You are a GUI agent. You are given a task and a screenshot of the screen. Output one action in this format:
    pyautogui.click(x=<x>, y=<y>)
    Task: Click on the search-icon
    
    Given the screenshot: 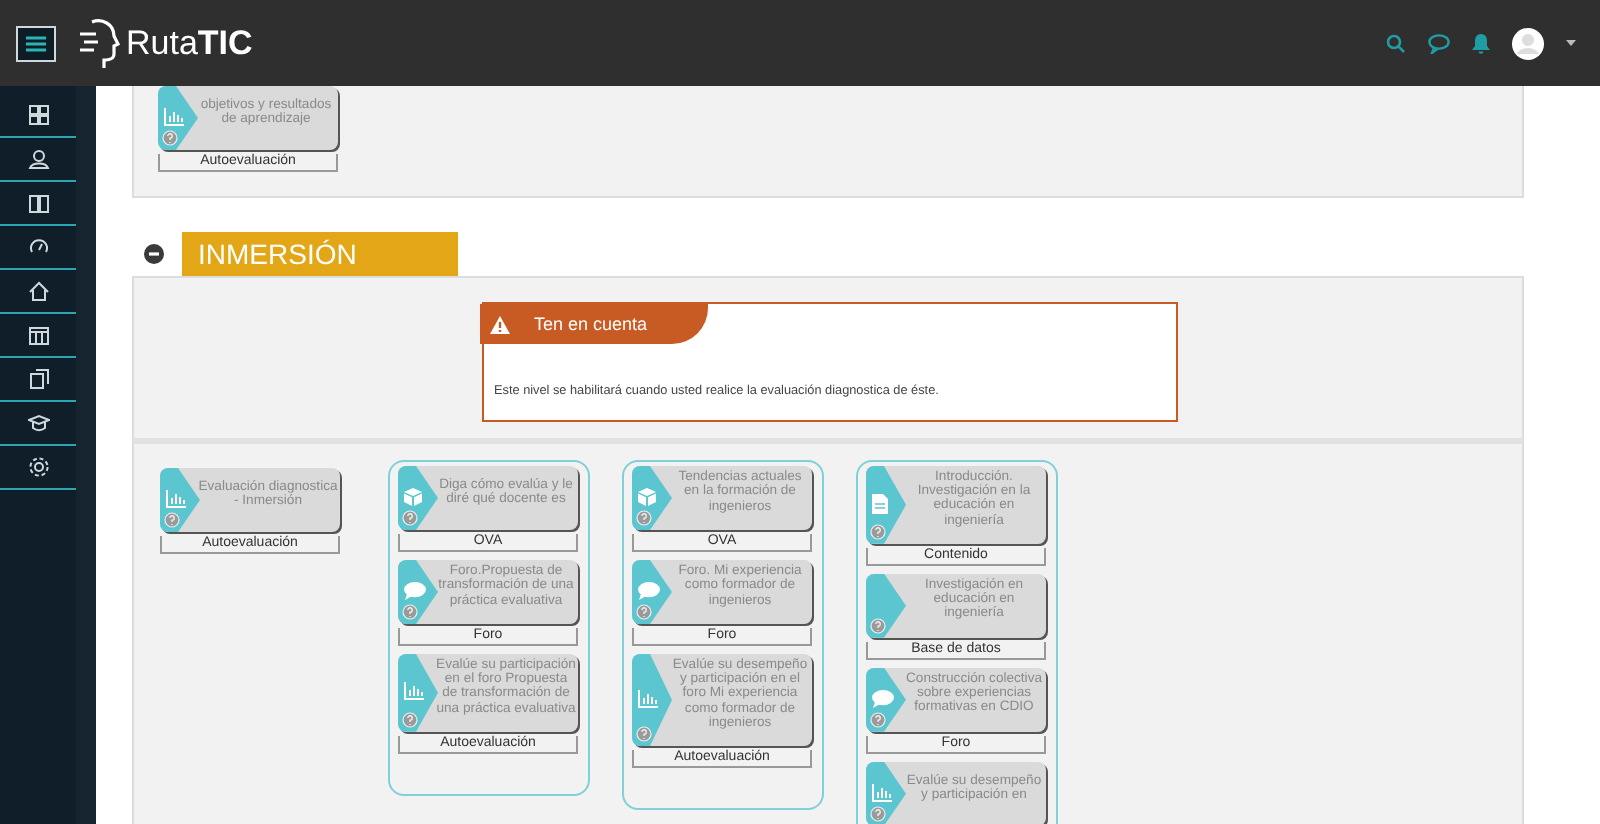 What is the action you would take?
    pyautogui.click(x=1396, y=43)
    